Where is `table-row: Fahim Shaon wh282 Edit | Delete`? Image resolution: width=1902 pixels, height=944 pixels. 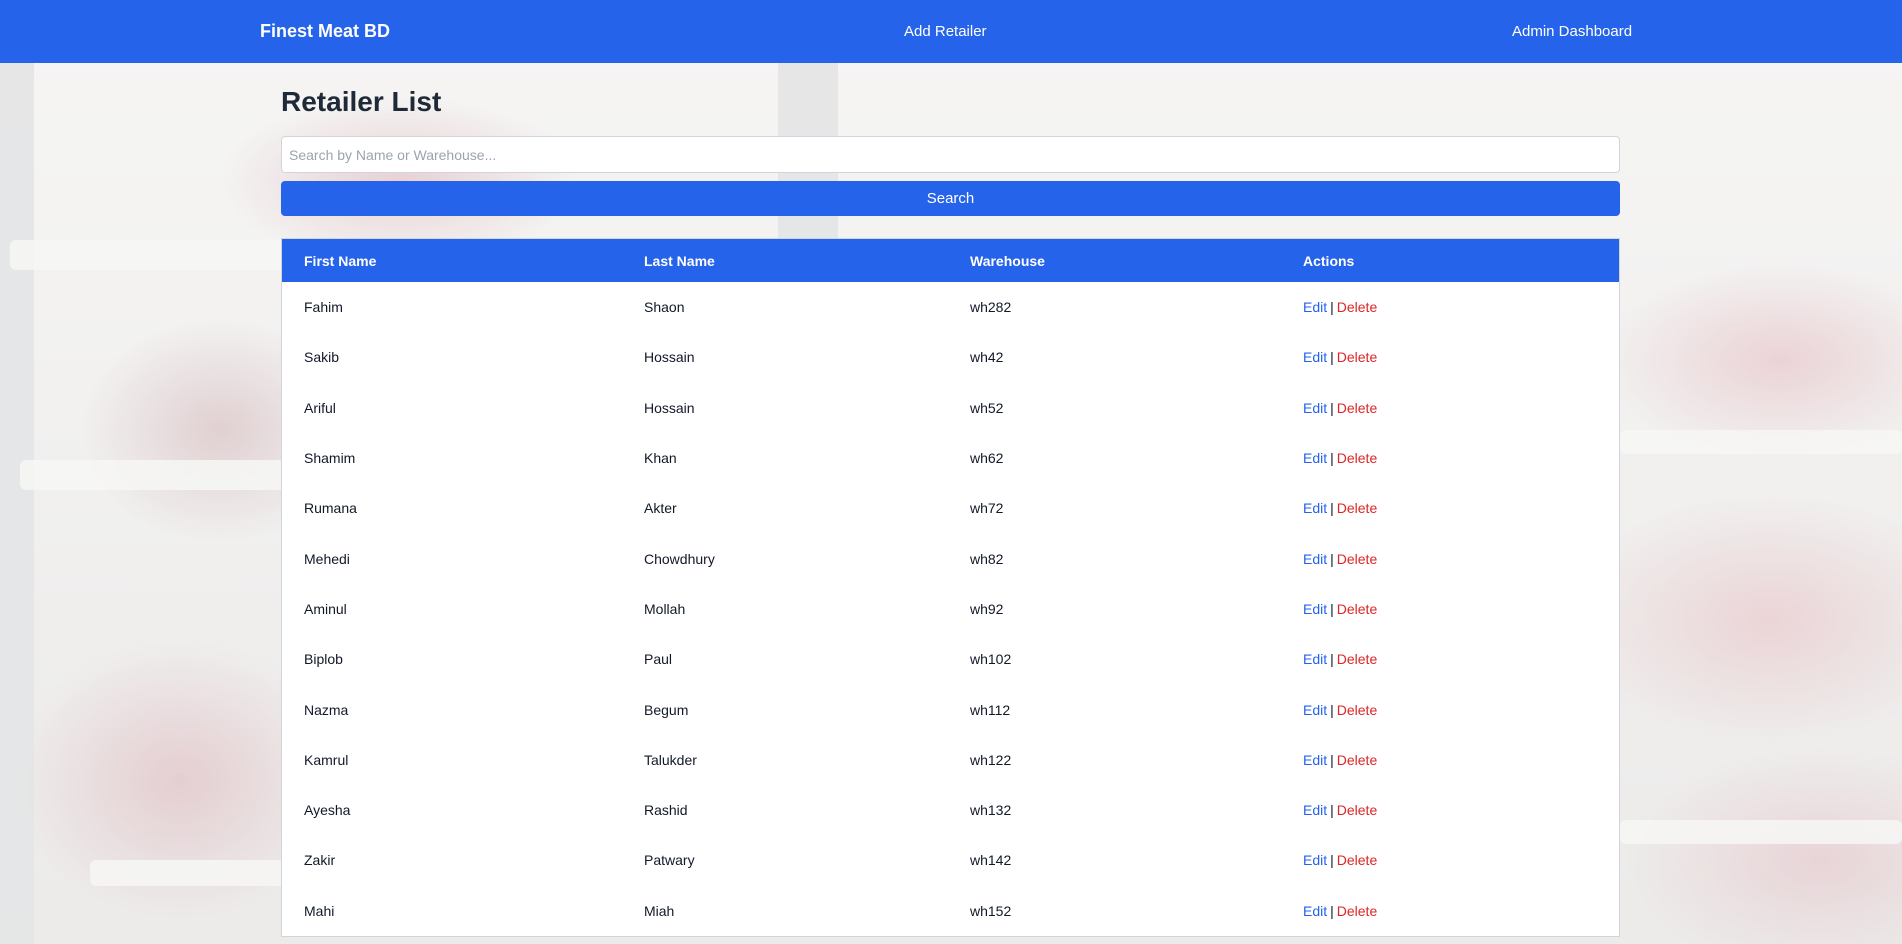
table-row: Fahim Shaon wh282 Edit | Delete is located at coordinates (950, 307).